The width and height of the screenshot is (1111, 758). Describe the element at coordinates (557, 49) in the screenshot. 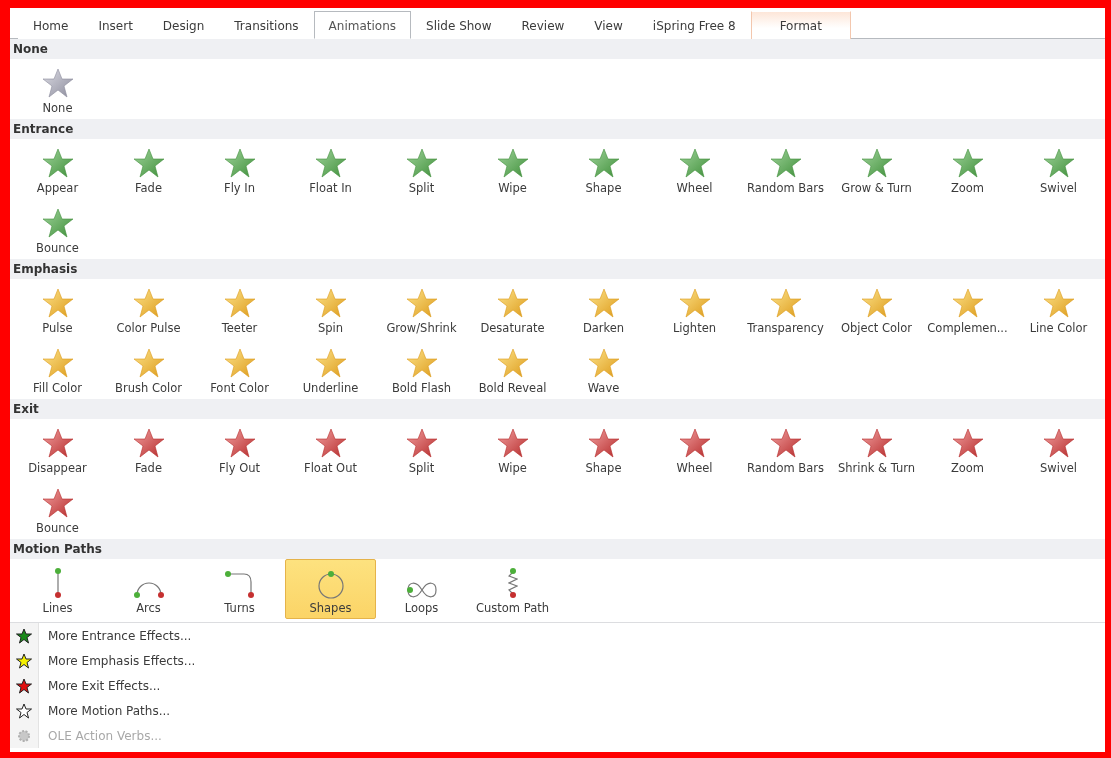

I see `section-header: None` at that location.